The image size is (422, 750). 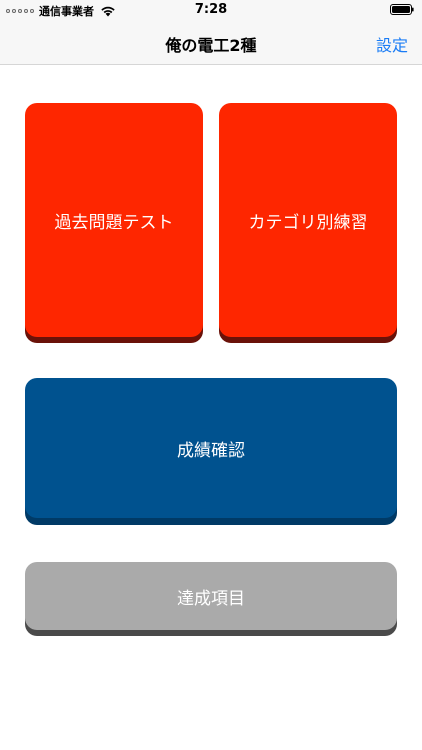 I want to click on nav-bar: 俺の電工2種 設定, so click(x=211, y=42).